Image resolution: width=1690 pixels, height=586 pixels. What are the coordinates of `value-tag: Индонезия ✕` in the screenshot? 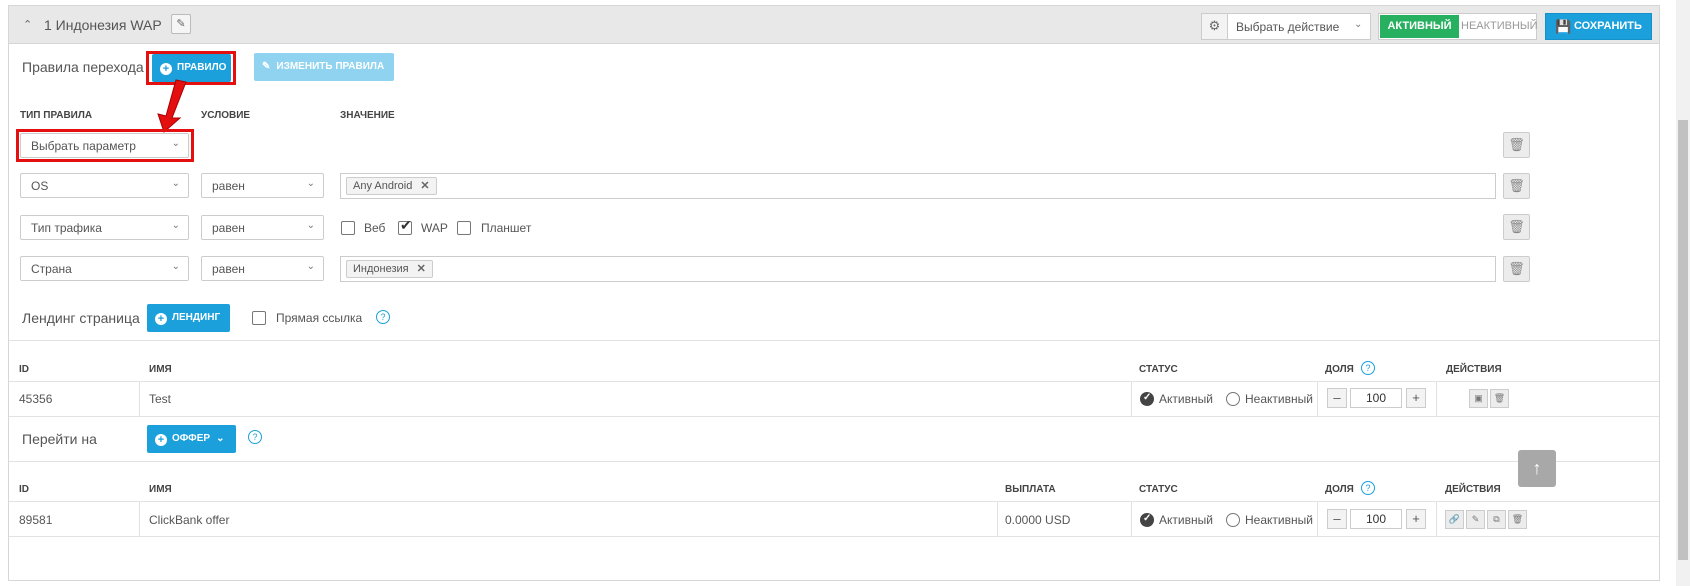 It's located at (389, 269).